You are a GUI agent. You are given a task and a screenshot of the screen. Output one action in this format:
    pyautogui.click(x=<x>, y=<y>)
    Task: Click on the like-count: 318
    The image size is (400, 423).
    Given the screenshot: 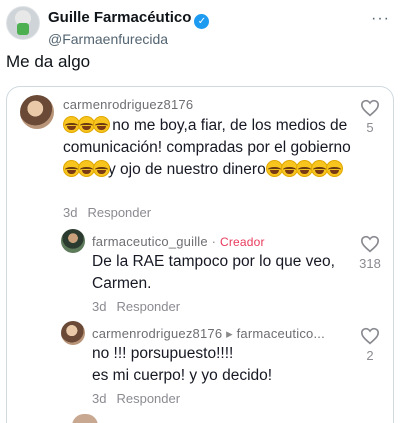 What is the action you would take?
    pyautogui.click(x=370, y=263)
    